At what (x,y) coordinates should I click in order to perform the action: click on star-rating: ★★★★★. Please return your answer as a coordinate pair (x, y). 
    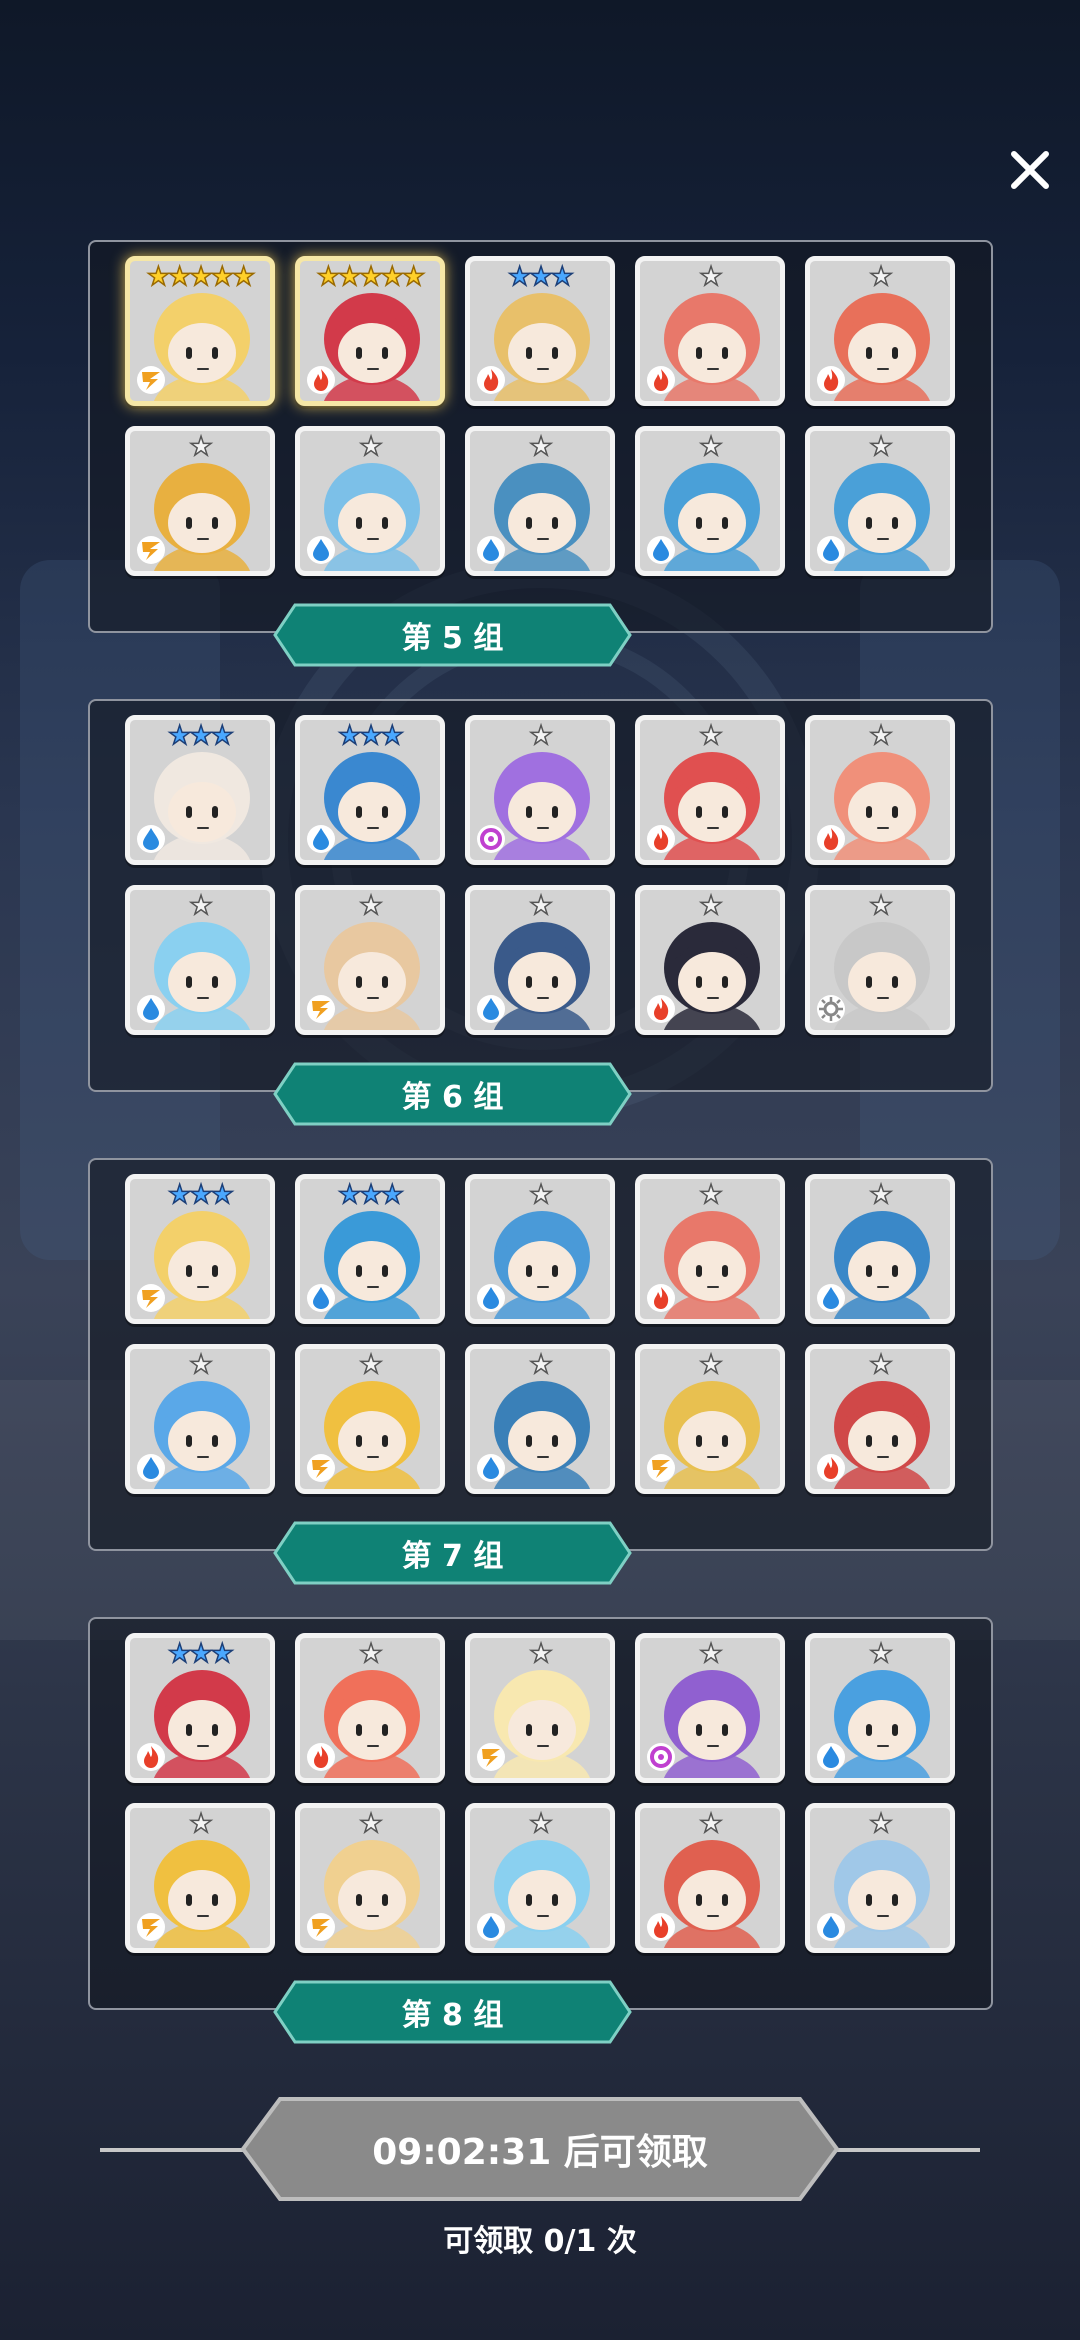
    Looking at the image, I should click on (371, 277).